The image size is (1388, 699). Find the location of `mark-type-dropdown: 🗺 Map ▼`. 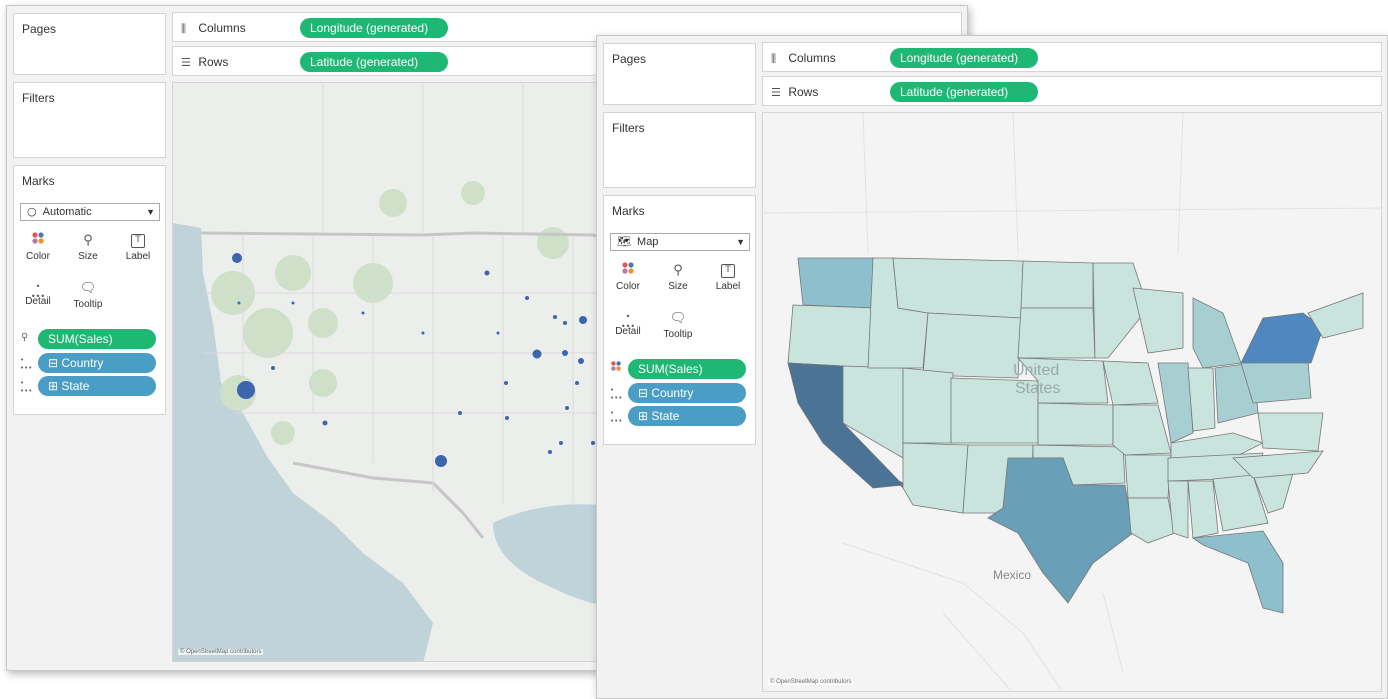

mark-type-dropdown: 🗺 Map ▼ is located at coordinates (680, 242).